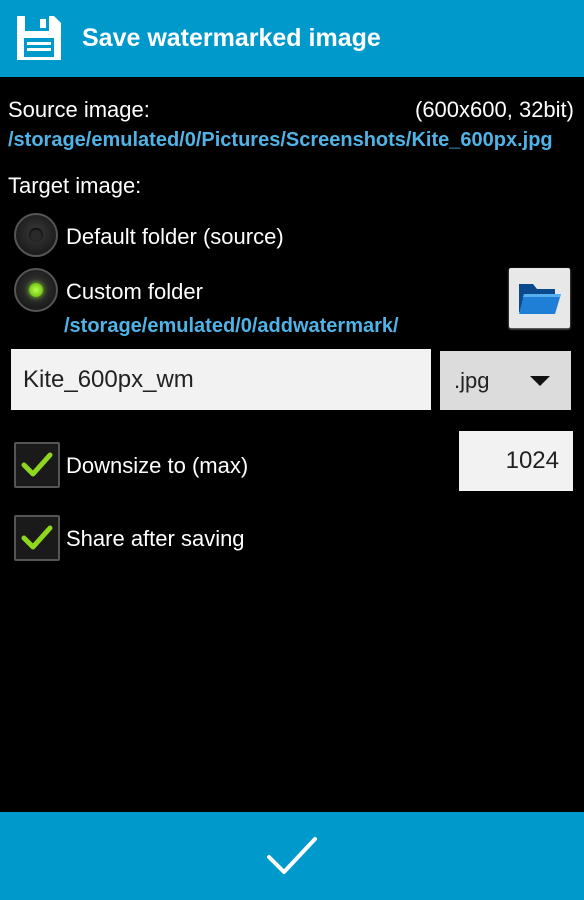 This screenshot has height=900, width=584. I want to click on action-bar, so click(292, 856).